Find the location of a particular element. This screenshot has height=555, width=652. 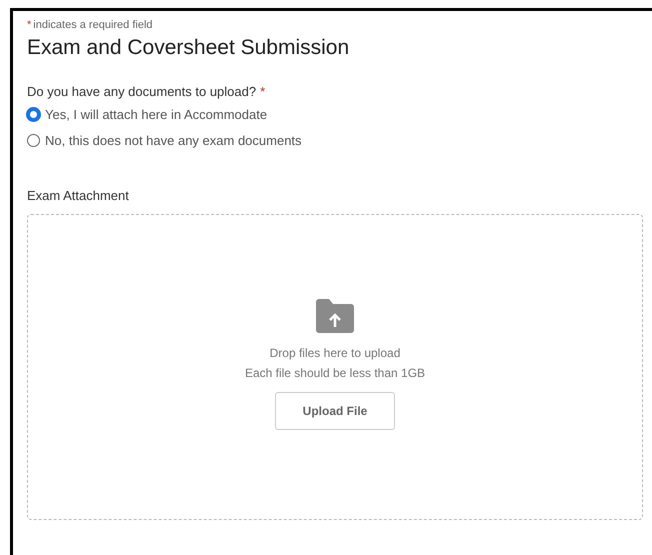

field-label: Exam Attachment is located at coordinates (78, 196).